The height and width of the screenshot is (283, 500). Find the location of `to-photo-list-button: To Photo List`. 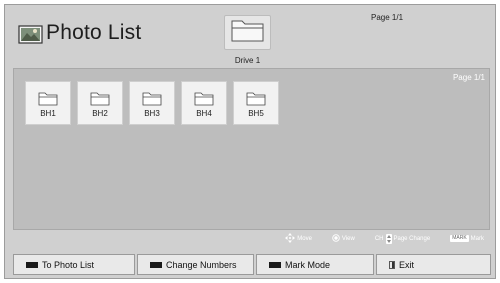

to-photo-list-button: To Photo List is located at coordinates (74, 264).